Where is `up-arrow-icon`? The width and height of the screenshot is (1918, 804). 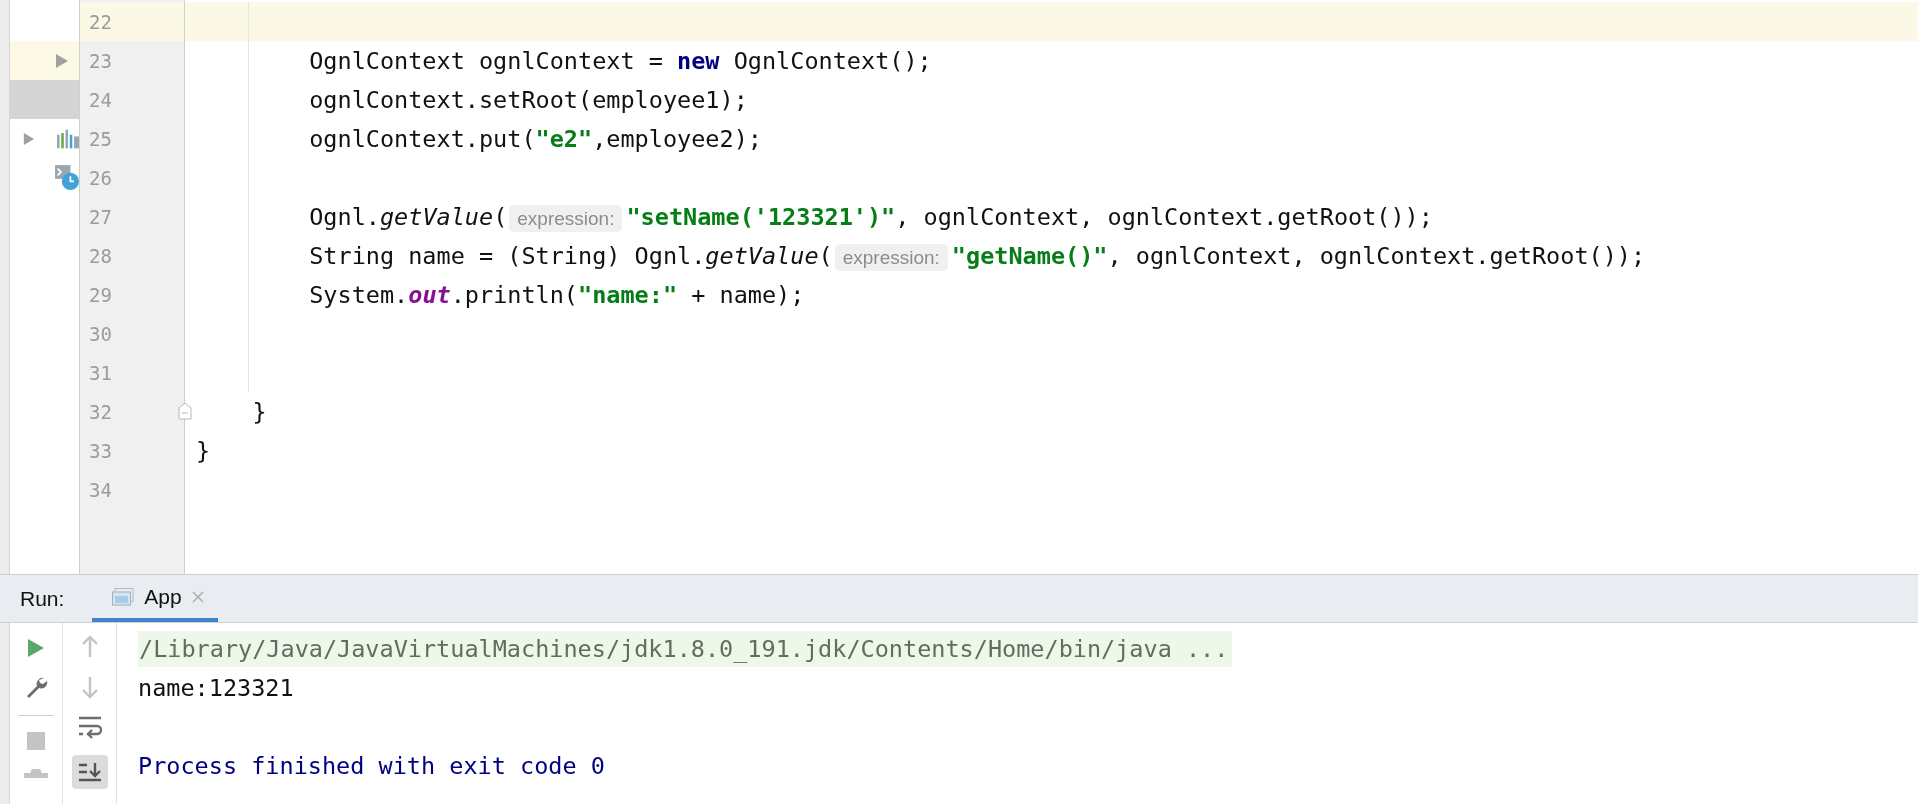 up-arrow-icon is located at coordinates (89, 647).